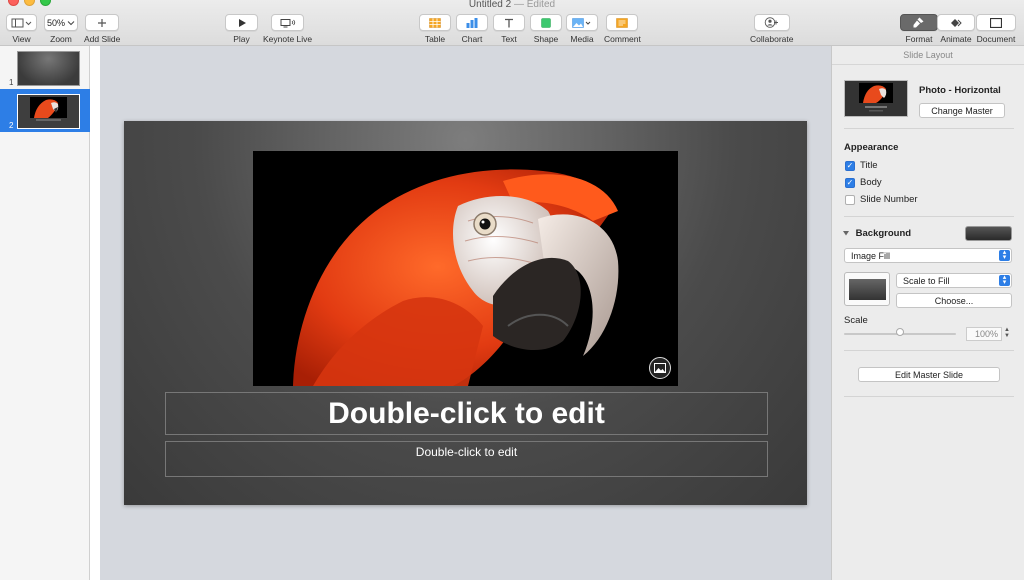  I want to click on collaborate-button, so click(771, 22).